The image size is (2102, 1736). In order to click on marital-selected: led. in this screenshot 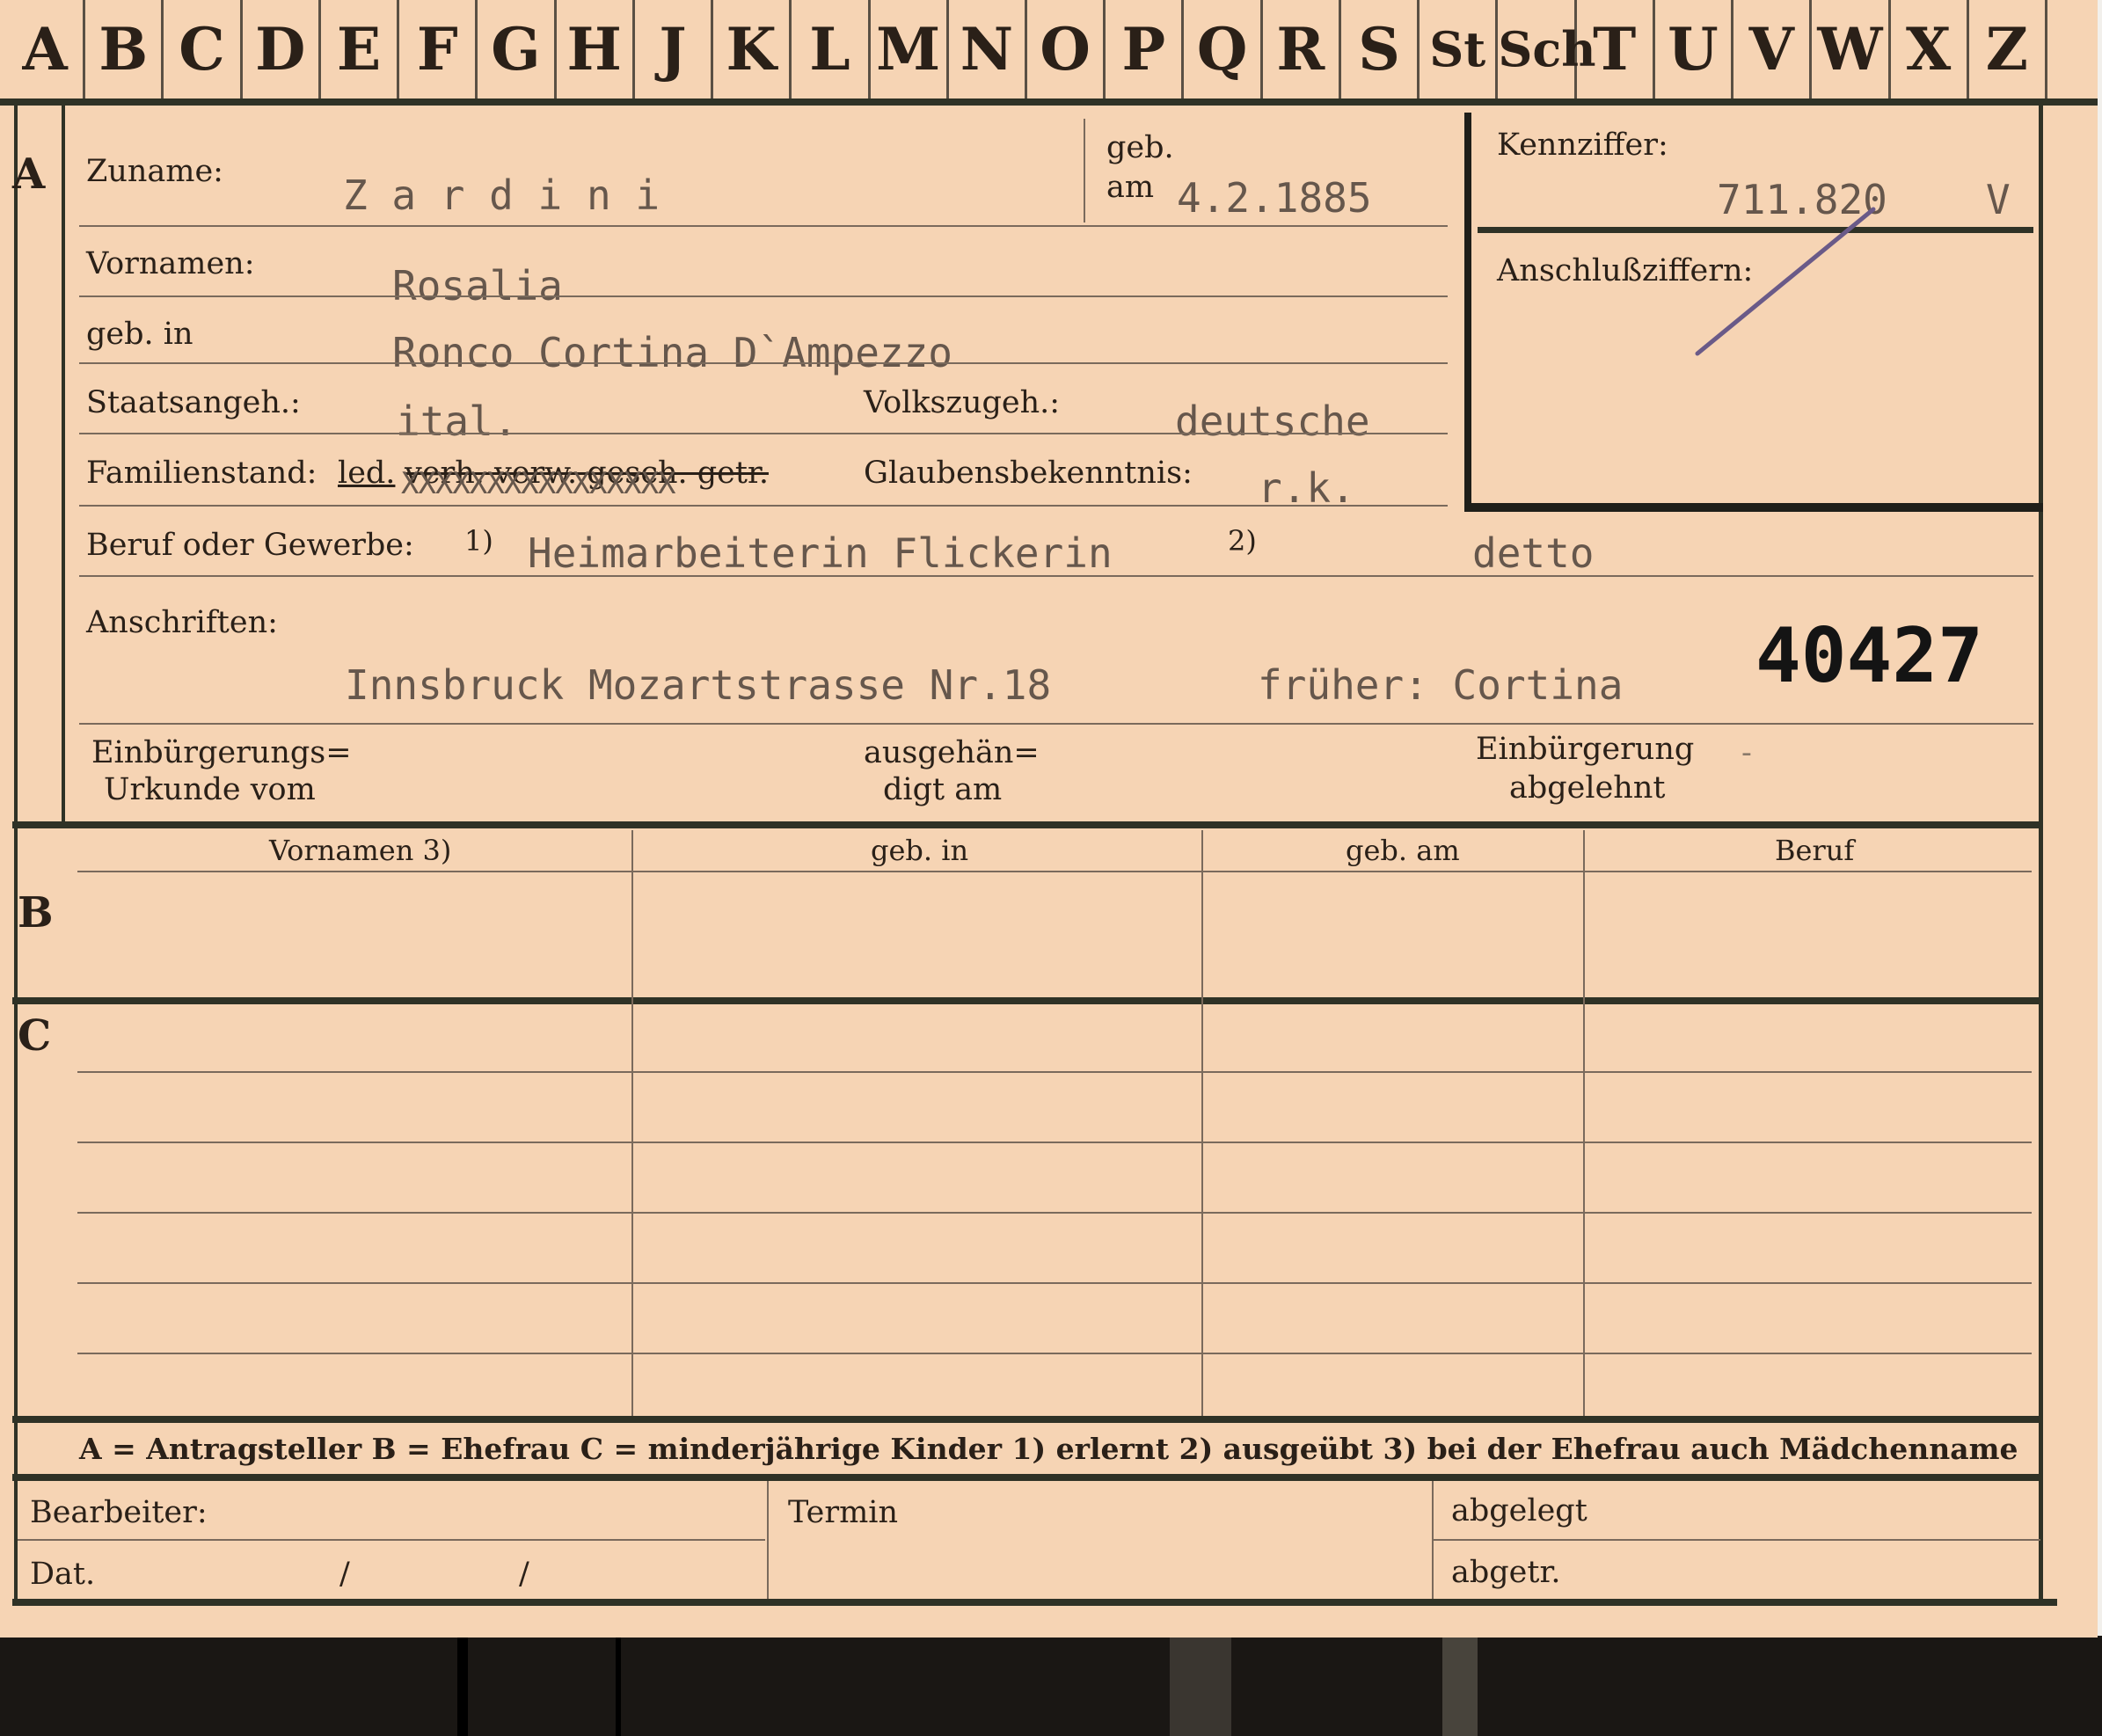, I will do `click(367, 474)`.